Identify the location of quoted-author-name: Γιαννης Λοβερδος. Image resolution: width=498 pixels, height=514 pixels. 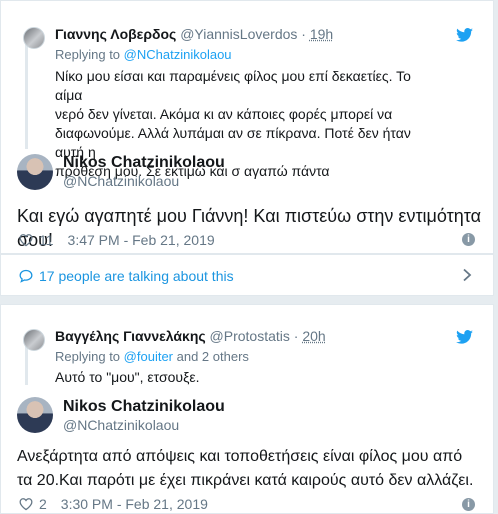
(115, 34).